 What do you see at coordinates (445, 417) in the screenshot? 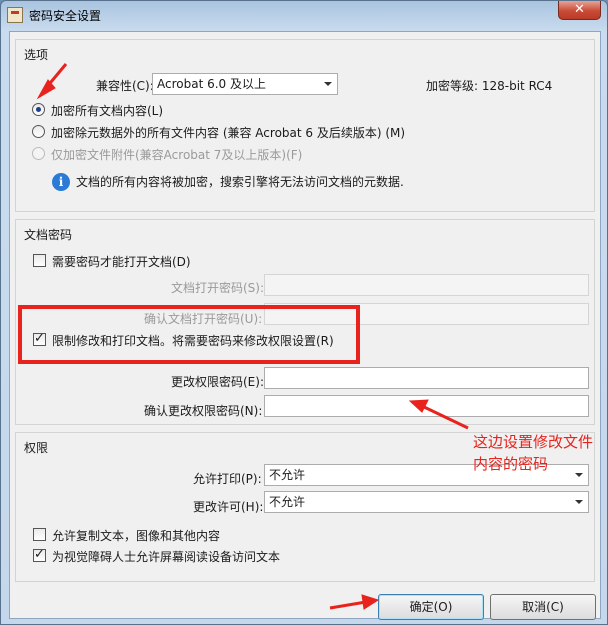
I see `arrow-to-field` at bounding box center [445, 417].